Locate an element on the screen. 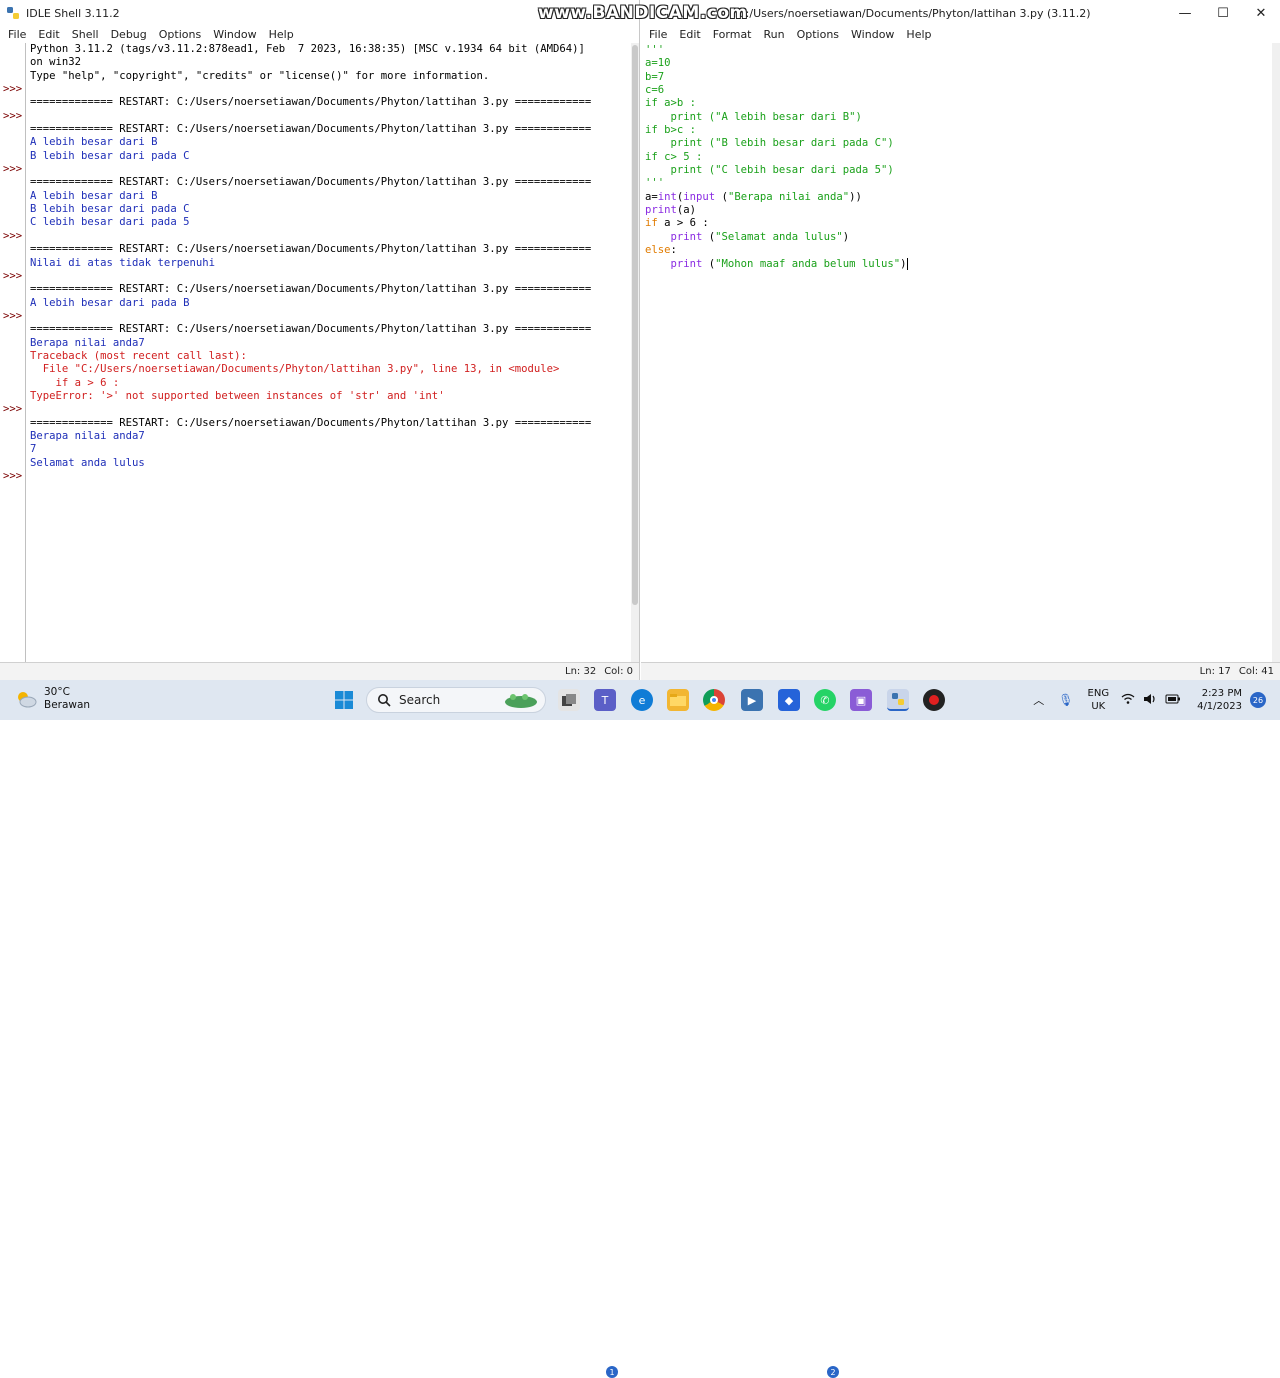 The width and height of the screenshot is (1280, 1378). python-icon is located at coordinates (13, 13).